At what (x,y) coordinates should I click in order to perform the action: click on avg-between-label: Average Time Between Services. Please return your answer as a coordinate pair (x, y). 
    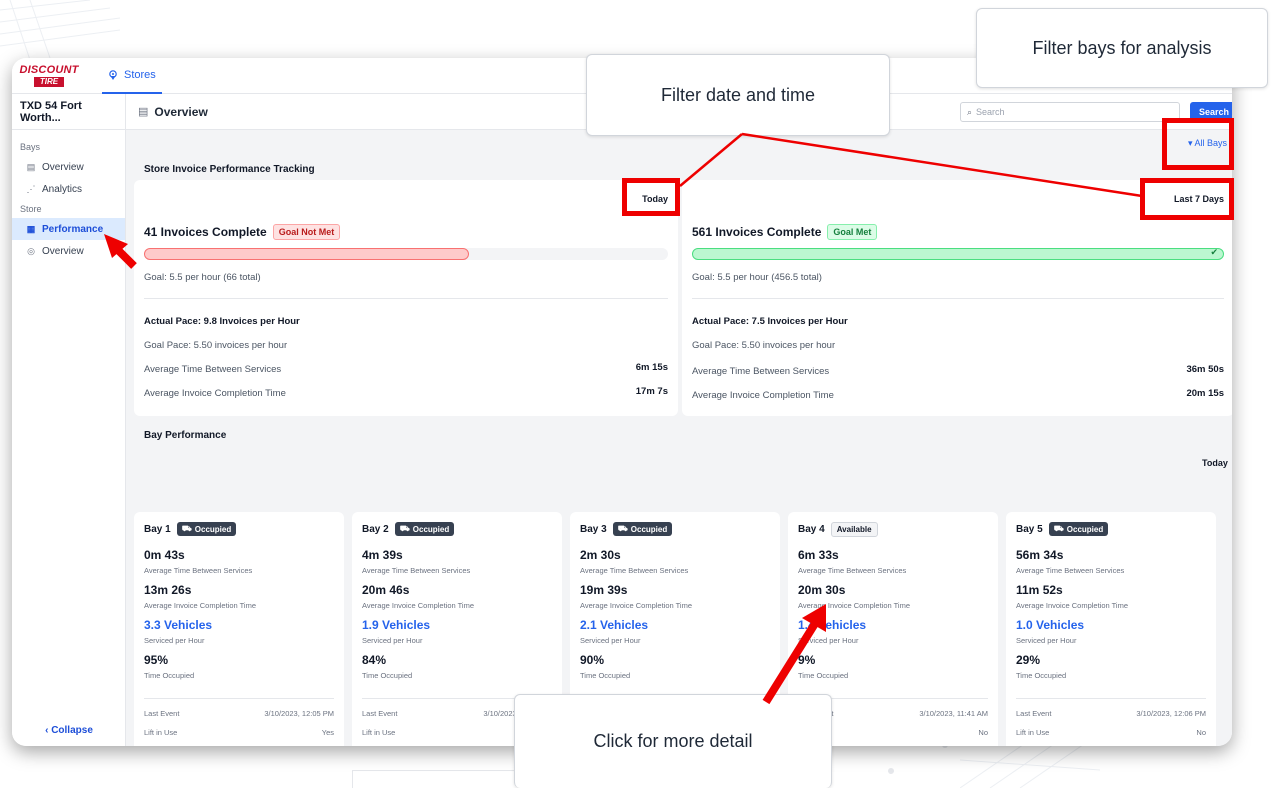
    Looking at the image, I should click on (213, 369).